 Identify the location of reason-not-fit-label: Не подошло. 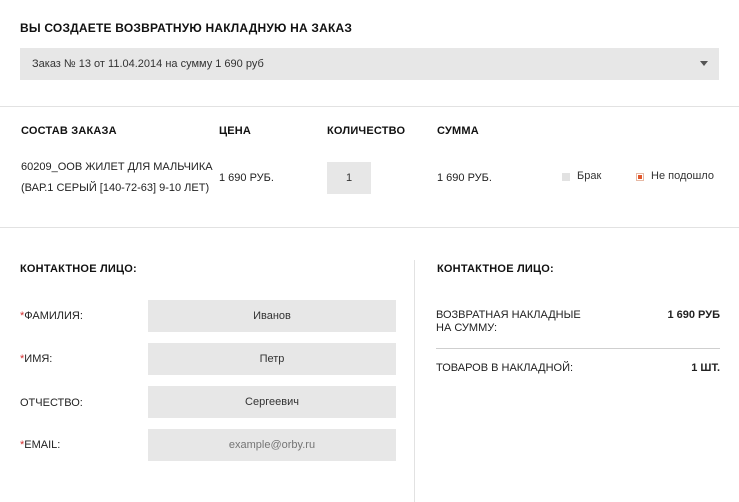
(682, 176).